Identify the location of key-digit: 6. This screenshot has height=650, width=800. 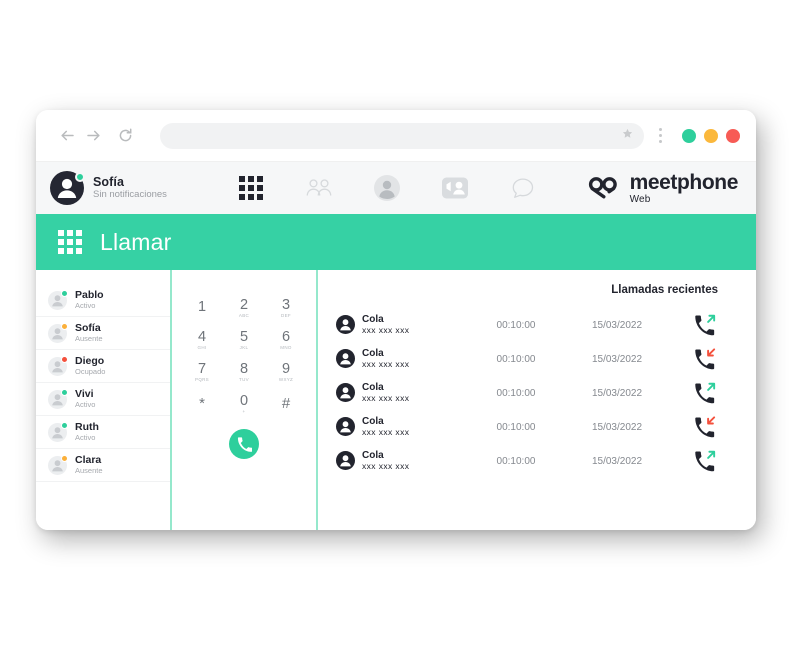
(286, 336).